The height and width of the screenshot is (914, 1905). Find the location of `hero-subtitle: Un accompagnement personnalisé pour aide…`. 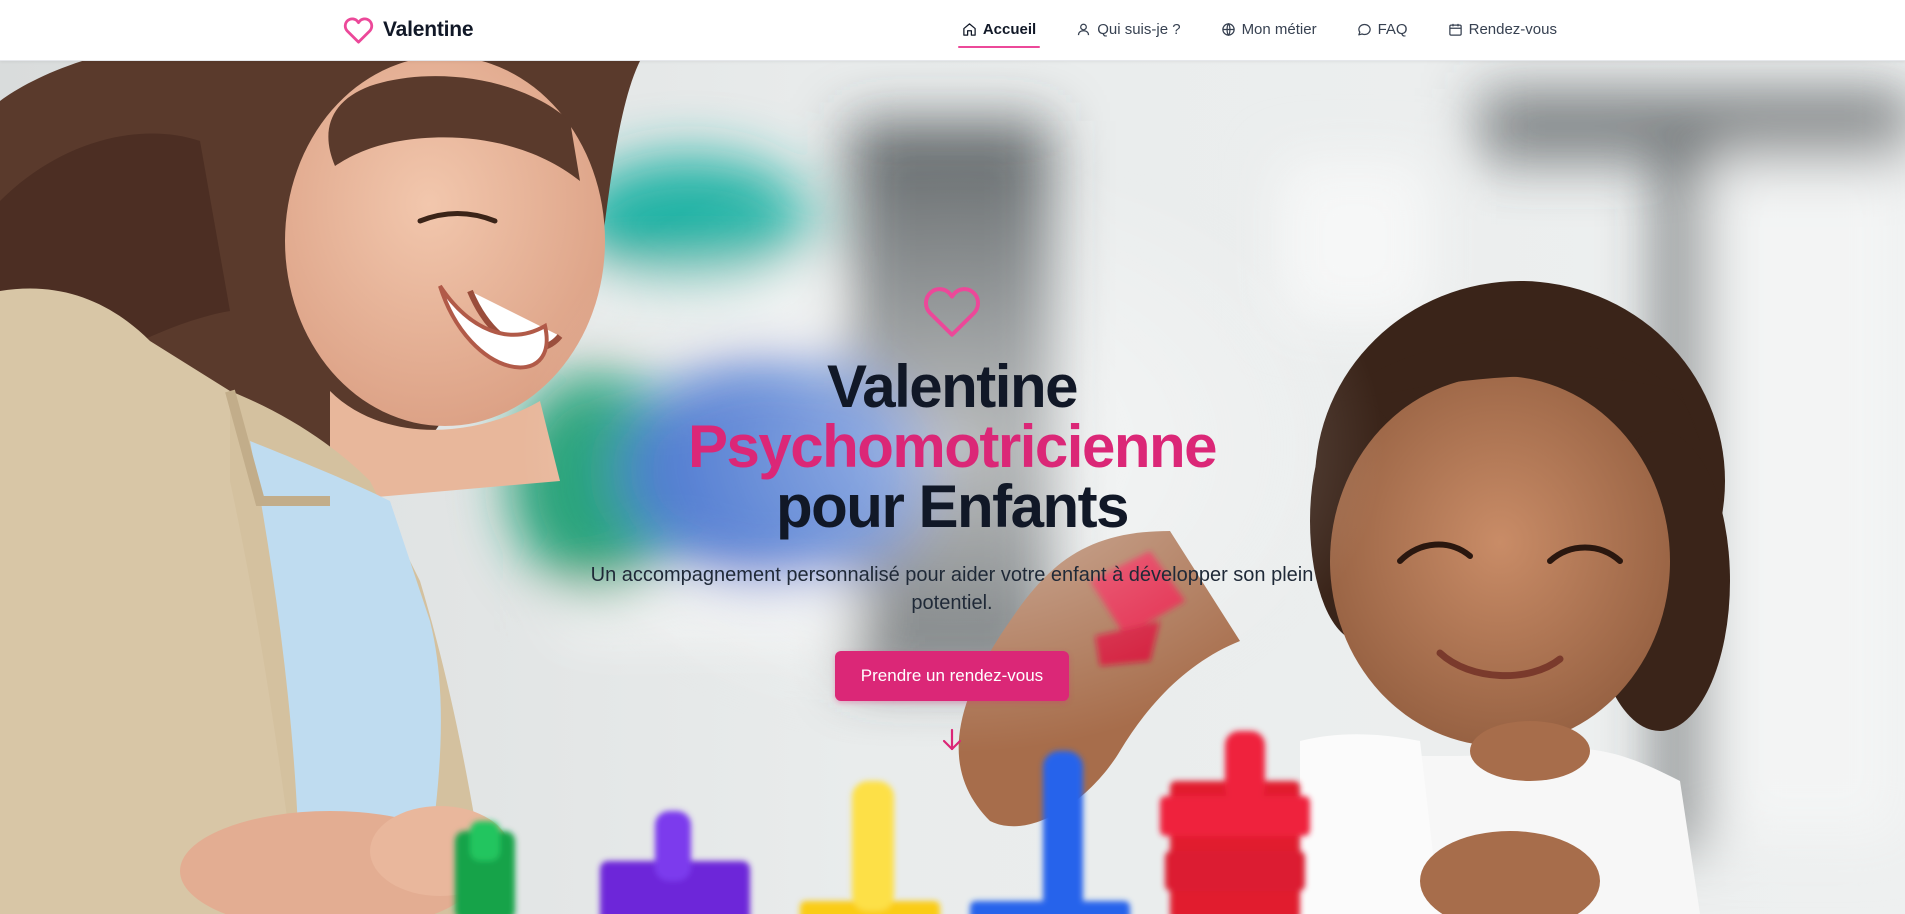

hero-subtitle: Un accompagnement personnalisé pour aide… is located at coordinates (952, 589).